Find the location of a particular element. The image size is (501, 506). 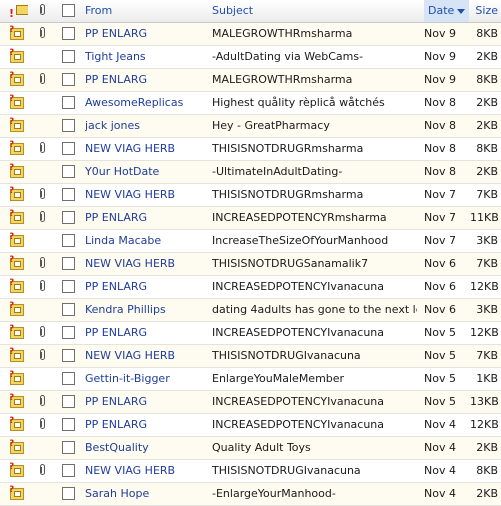

subject-text: EnlargeYouMaleMember is located at coordinates (314, 379).